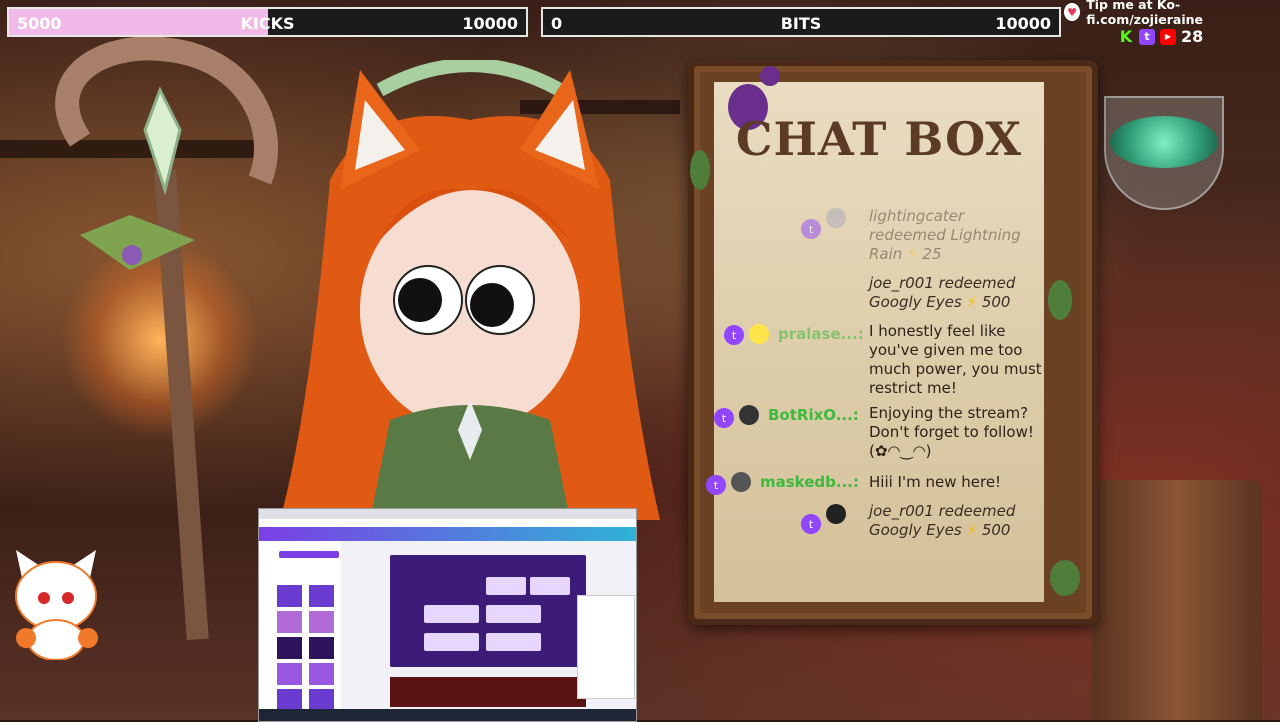 The height and width of the screenshot is (722, 1280). Describe the element at coordinates (770, 76) in the screenshot. I see `grapes-decoration` at that location.